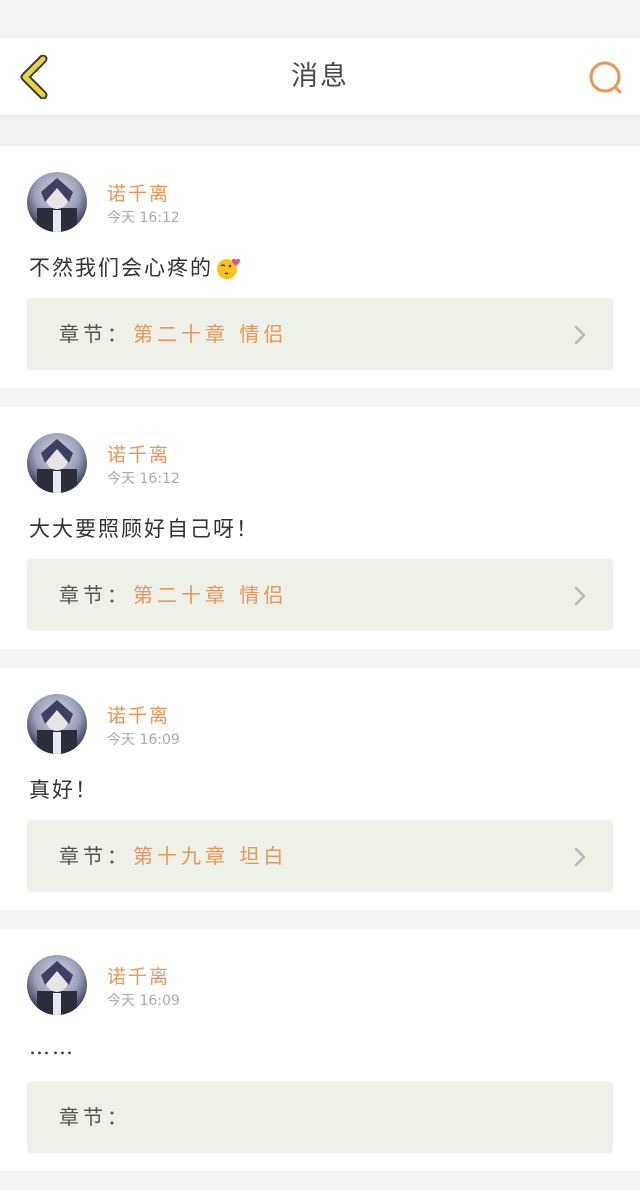 This screenshot has width=640, height=1190. Describe the element at coordinates (320, 19) in the screenshot. I see `status-bar-area` at that location.